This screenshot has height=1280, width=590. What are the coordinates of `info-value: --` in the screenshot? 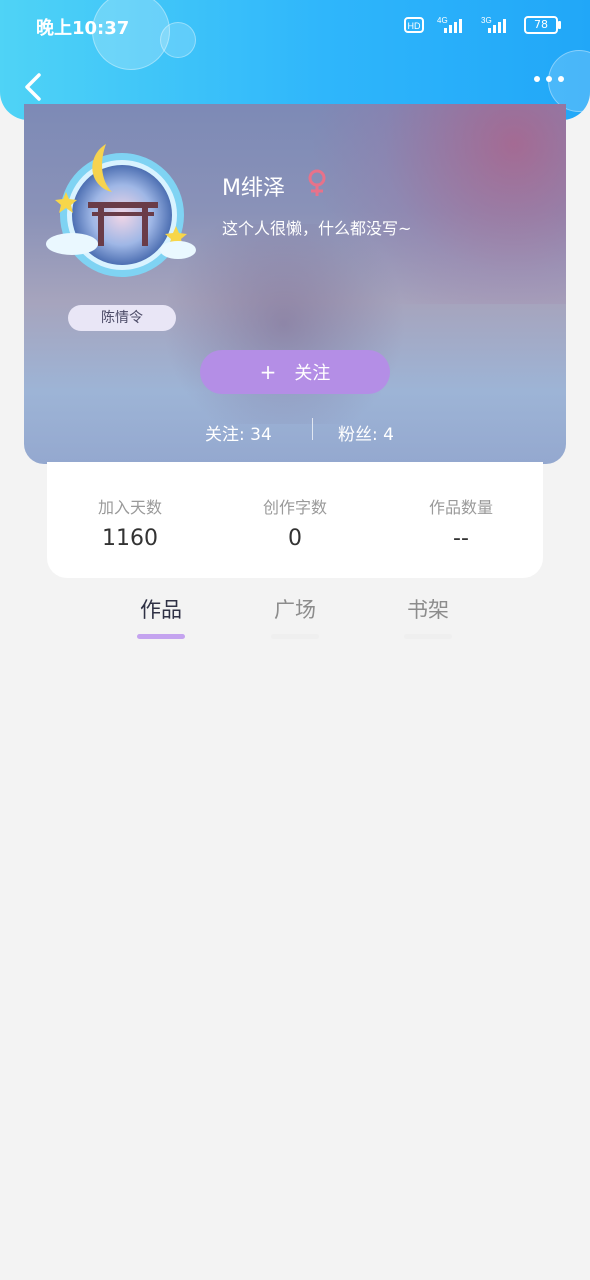 It's located at (461, 538).